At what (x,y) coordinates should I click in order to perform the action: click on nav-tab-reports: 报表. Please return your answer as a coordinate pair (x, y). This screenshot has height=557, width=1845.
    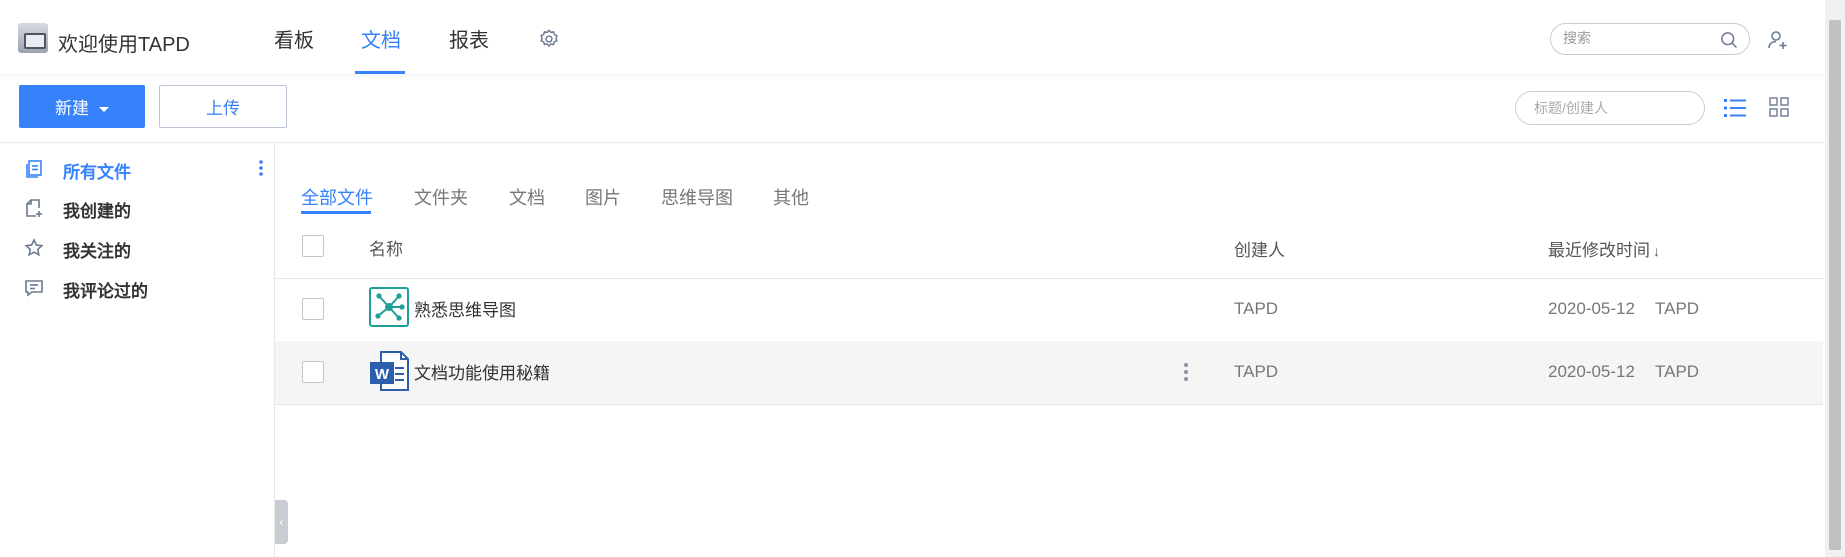
    Looking at the image, I should click on (469, 49).